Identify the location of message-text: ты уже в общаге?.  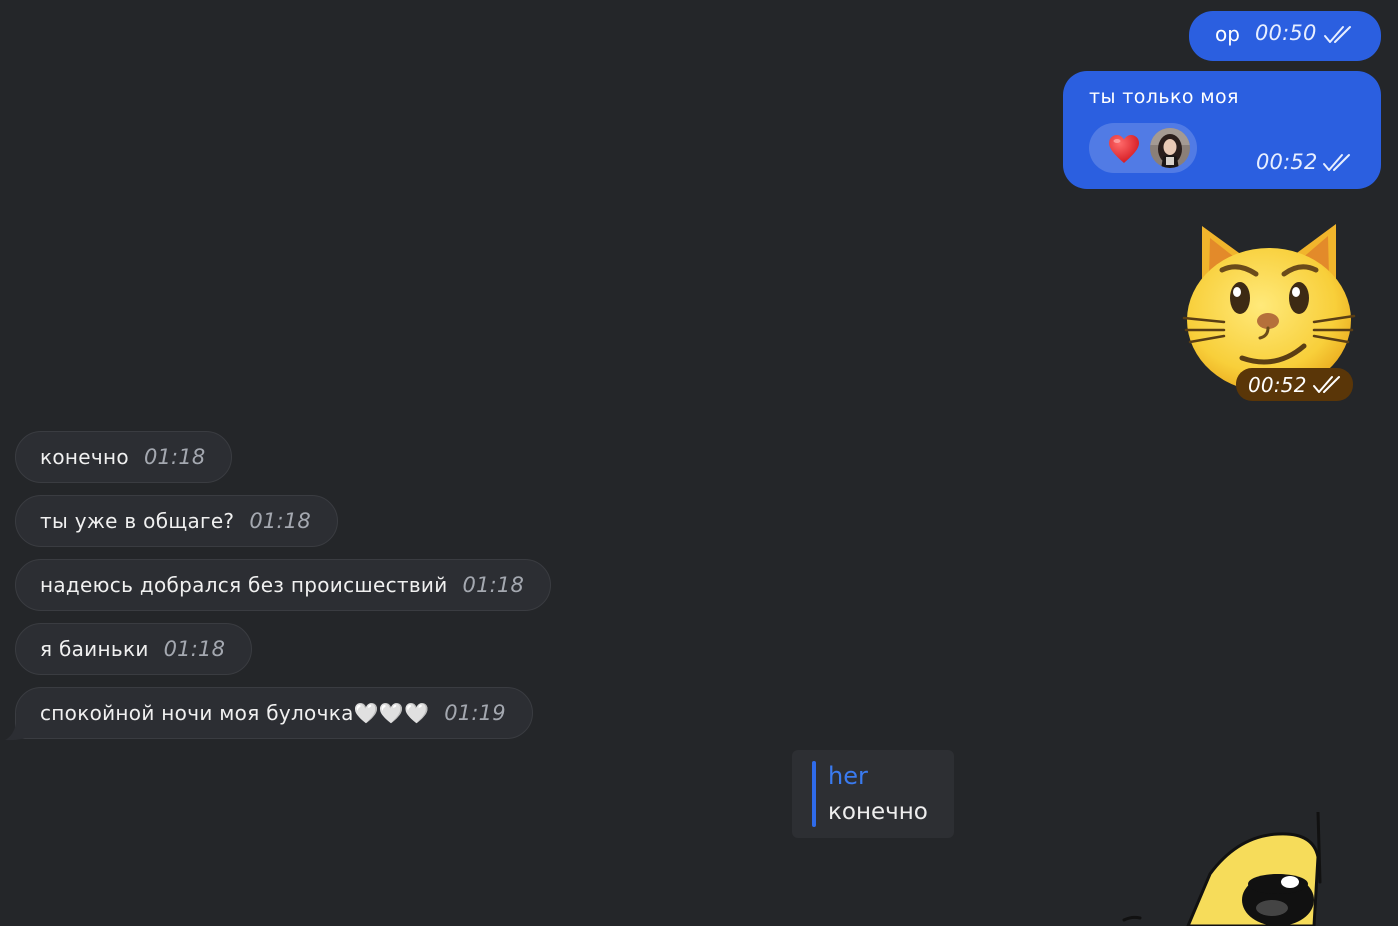
(137, 521).